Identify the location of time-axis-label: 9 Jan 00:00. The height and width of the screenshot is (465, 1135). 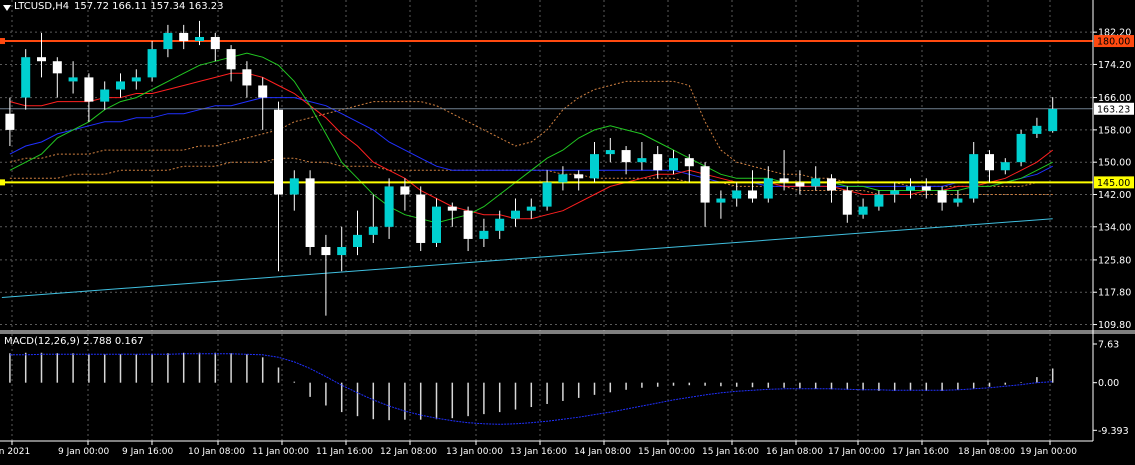
(84, 452).